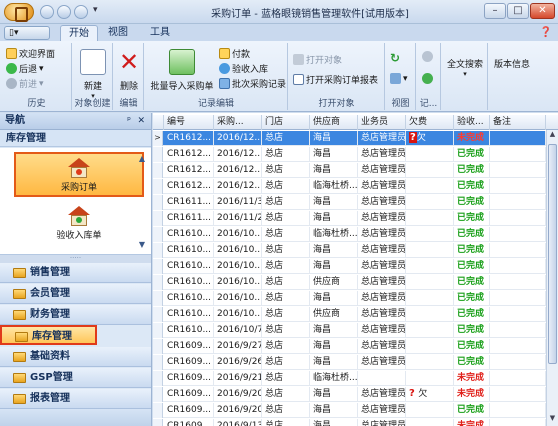 The height and width of the screenshot is (426, 558). I want to click on nav-splitter: ·····, so click(75, 259).